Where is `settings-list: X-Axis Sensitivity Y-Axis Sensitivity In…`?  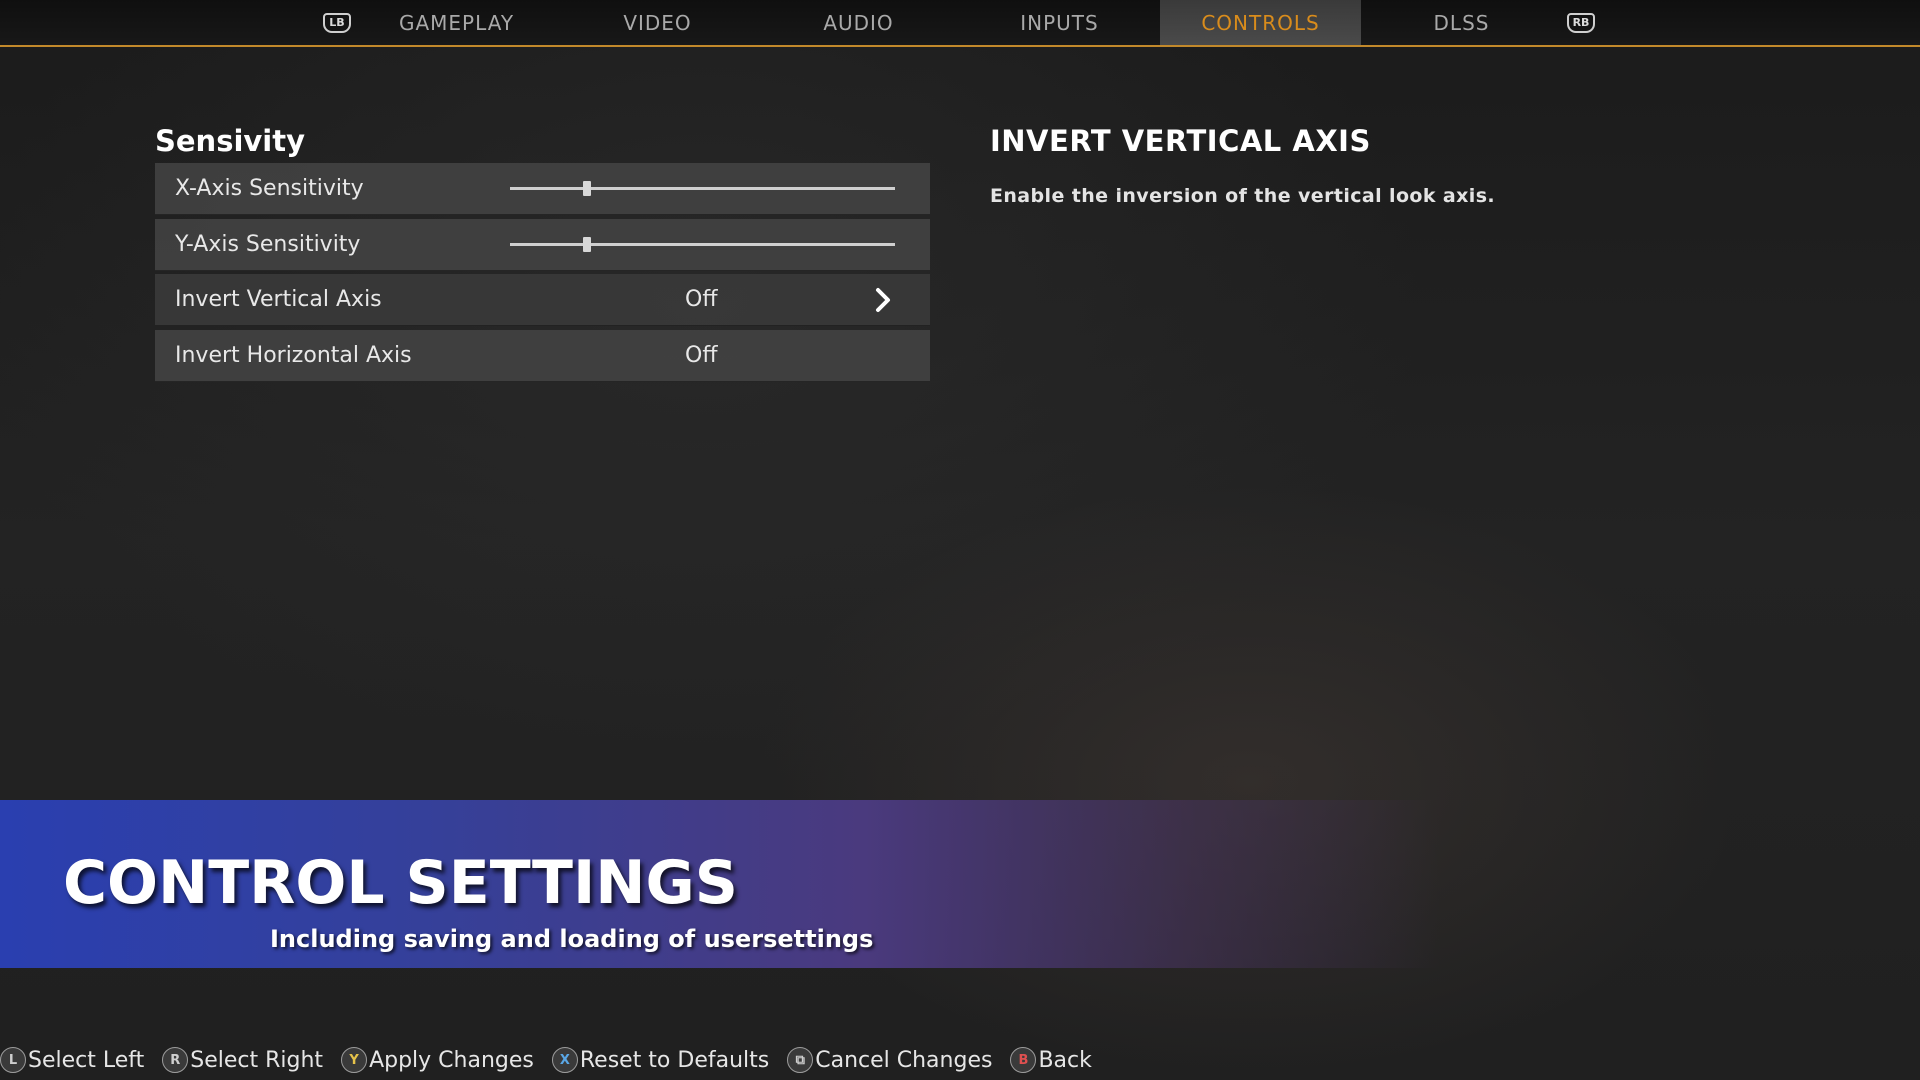 settings-list: X-Axis Sensitivity Y-Axis Sensitivity In… is located at coordinates (542, 274).